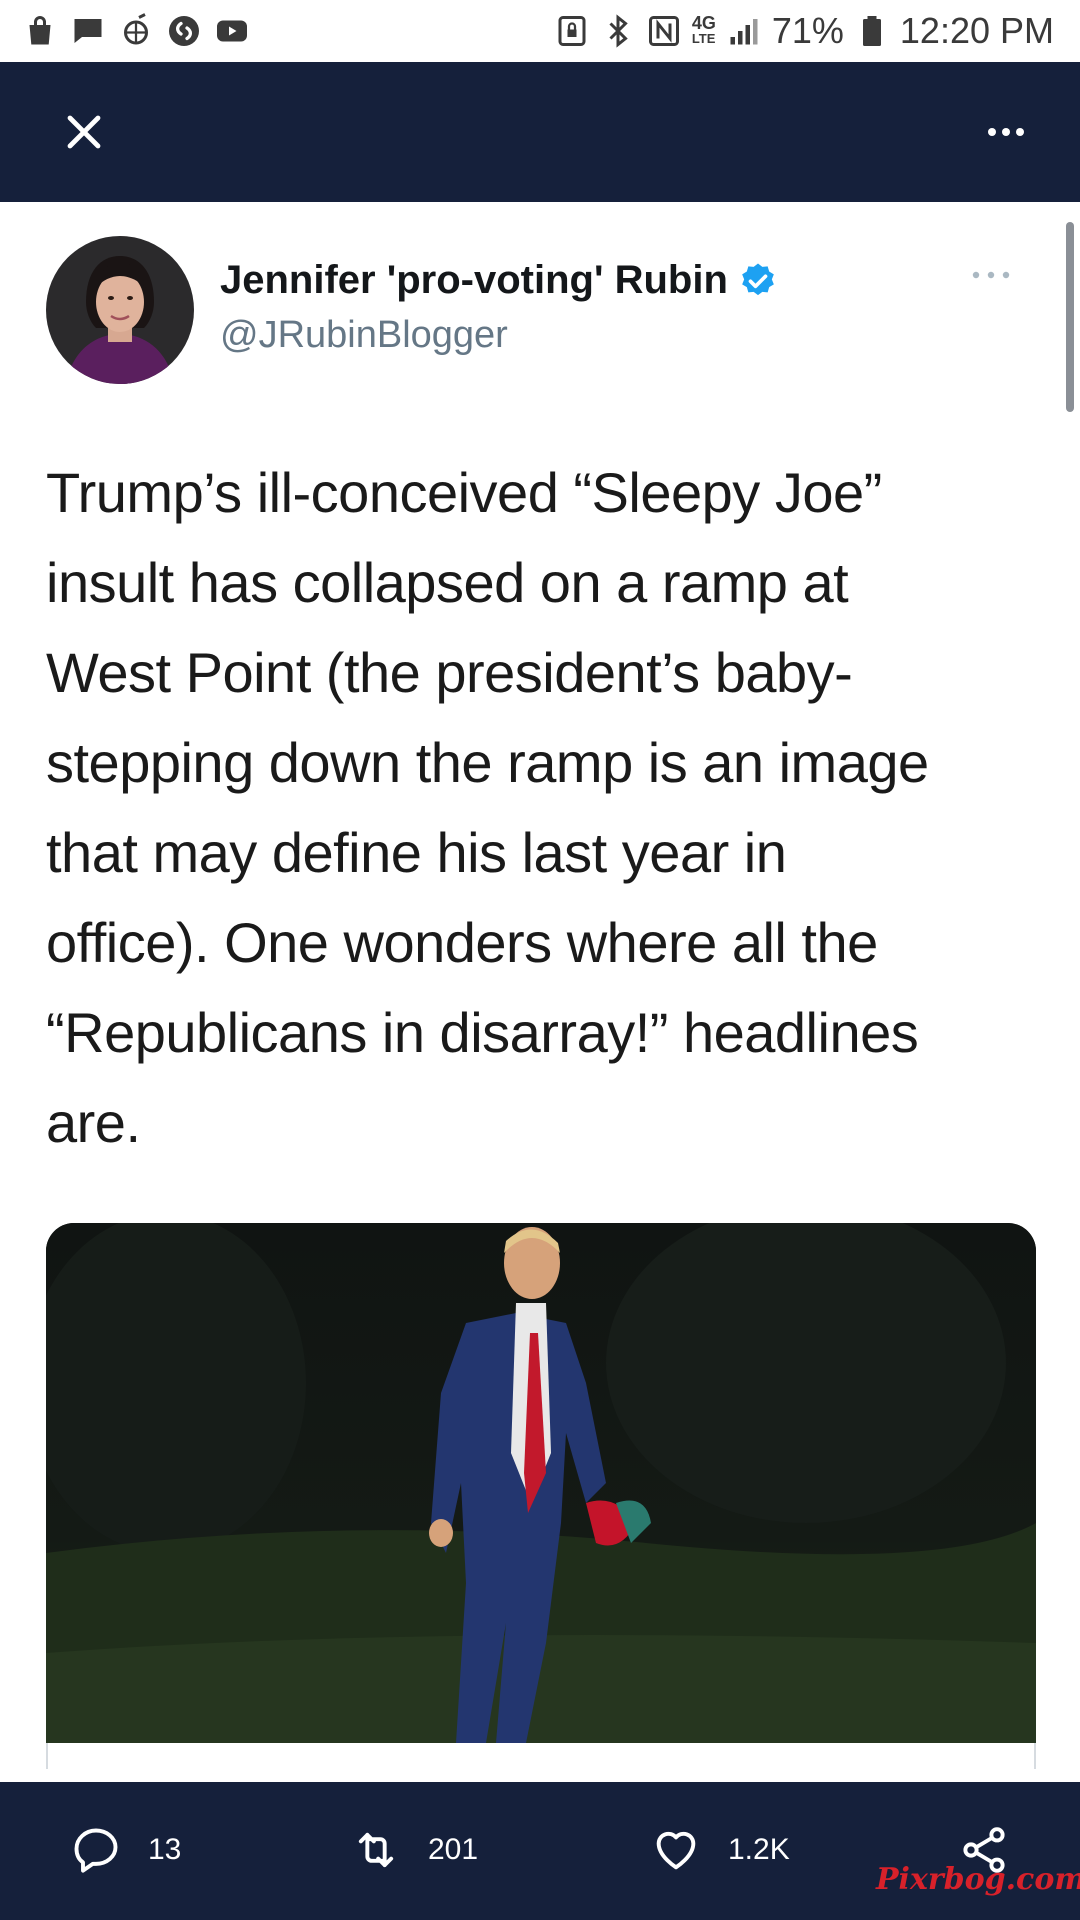 The height and width of the screenshot is (1920, 1080). What do you see at coordinates (703, 29) in the screenshot?
I see `lte-icon: 4G LTE` at bounding box center [703, 29].